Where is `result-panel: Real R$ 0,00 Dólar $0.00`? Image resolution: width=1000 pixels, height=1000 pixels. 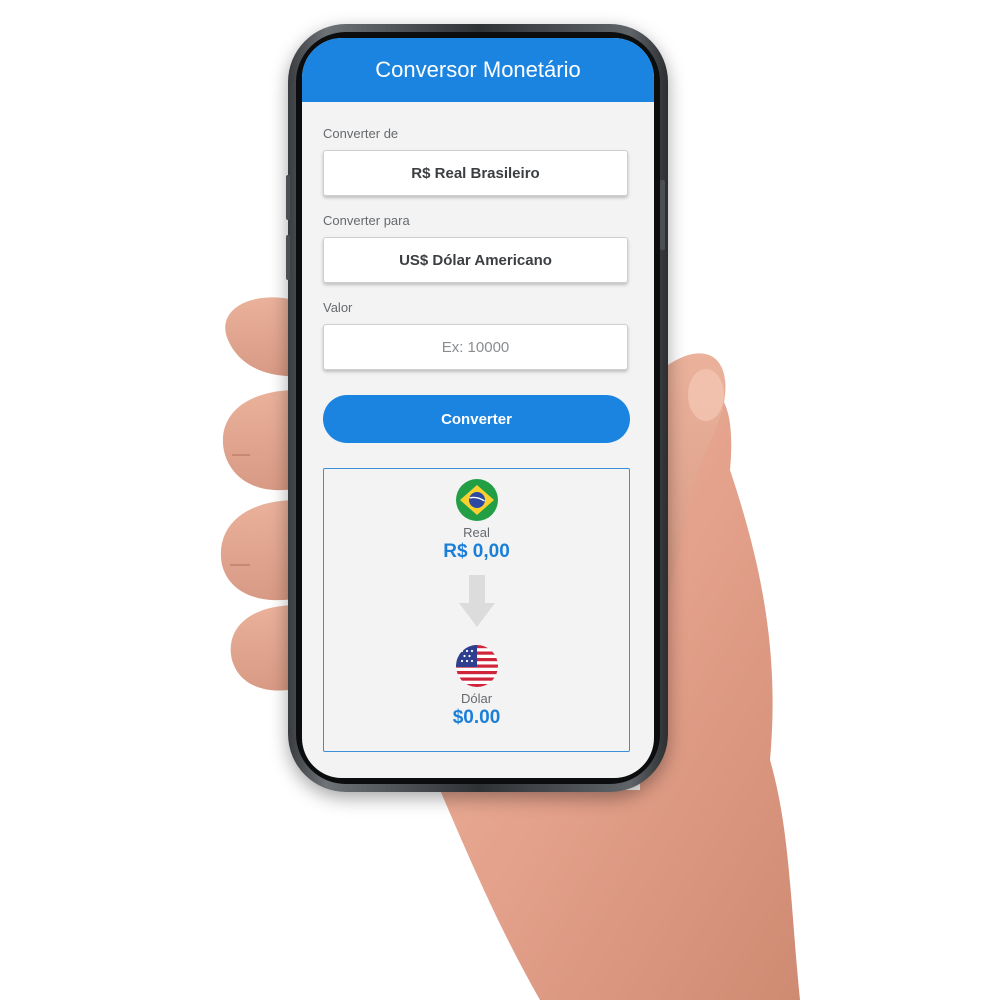 result-panel: Real R$ 0,00 Dólar $0.00 is located at coordinates (476, 610).